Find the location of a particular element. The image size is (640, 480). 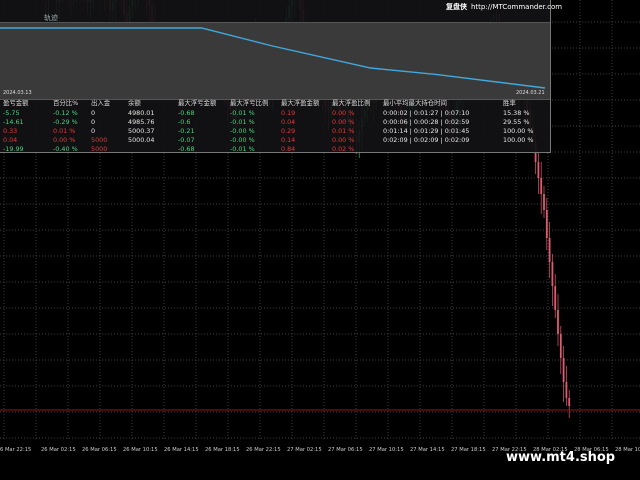

time-axis-label: 26 Mar 06:15 is located at coordinates (99, 450).